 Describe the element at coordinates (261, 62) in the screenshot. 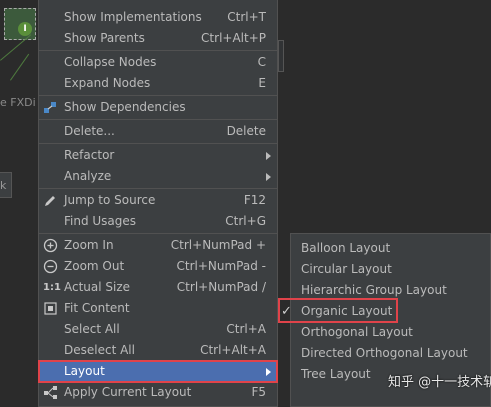

I see `menu-item-shortcut: C` at that location.